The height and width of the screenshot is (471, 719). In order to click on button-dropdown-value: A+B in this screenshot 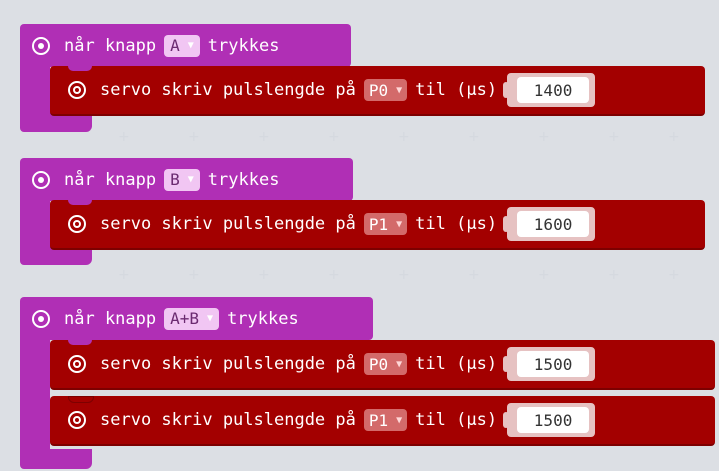, I will do `click(185, 318)`.